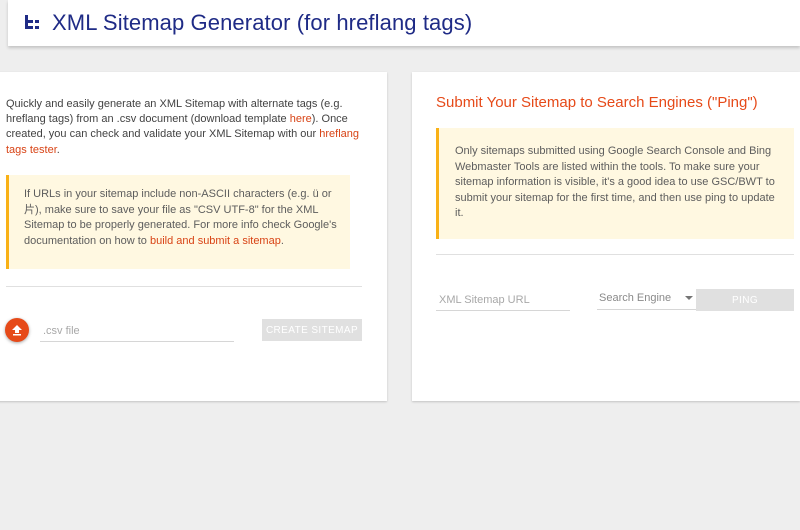  What do you see at coordinates (215, 241) in the screenshot?
I see `build-sitemap-link: build and submit a sitemap` at bounding box center [215, 241].